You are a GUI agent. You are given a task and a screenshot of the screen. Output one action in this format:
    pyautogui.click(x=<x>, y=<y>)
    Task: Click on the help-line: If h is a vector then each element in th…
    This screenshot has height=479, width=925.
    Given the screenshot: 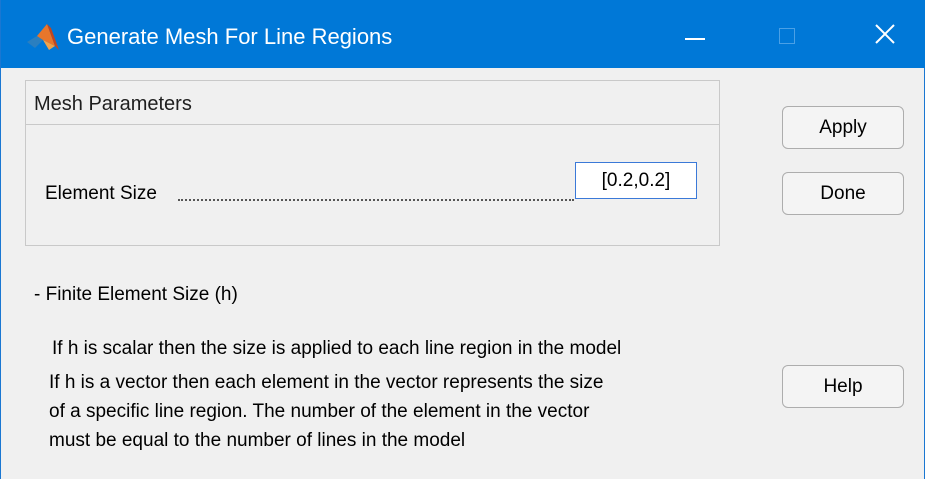 What is the action you would take?
    pyautogui.click(x=326, y=382)
    